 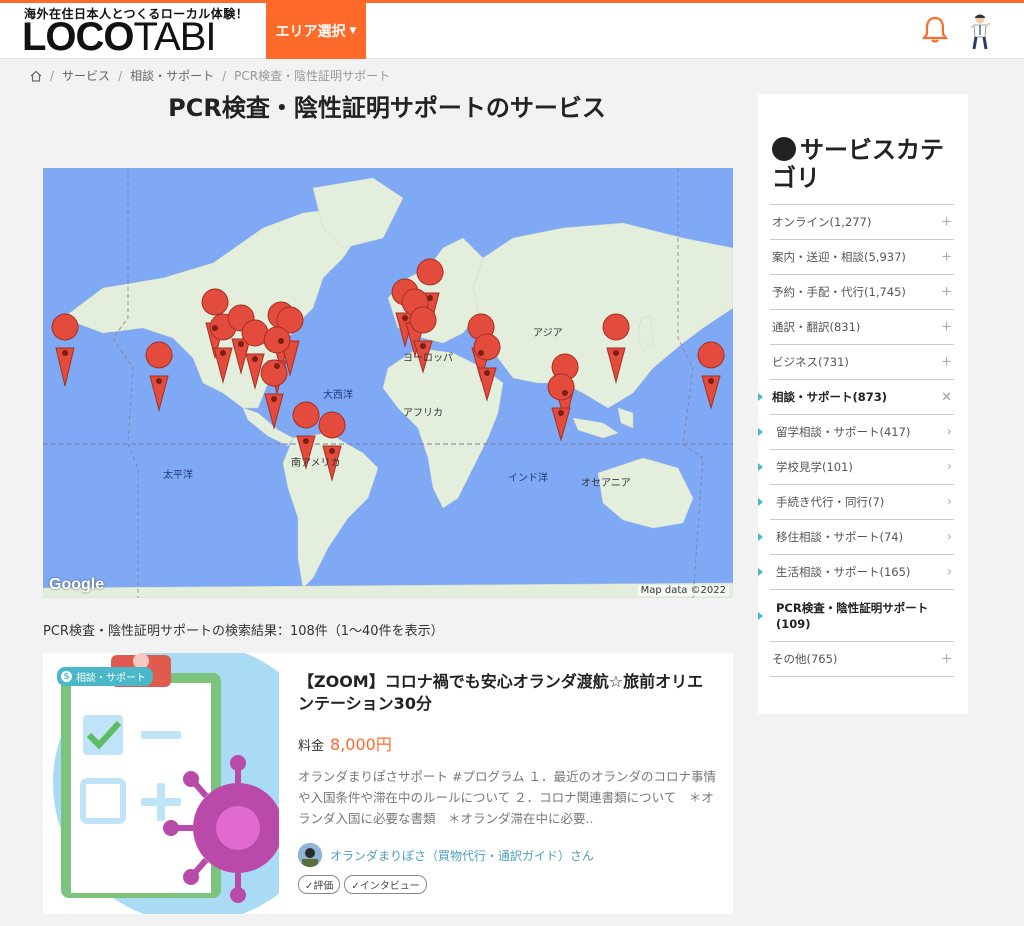 What do you see at coordinates (862, 222) in the screenshot?
I see `sidebar-item-online: オンライン(1,277) +` at bounding box center [862, 222].